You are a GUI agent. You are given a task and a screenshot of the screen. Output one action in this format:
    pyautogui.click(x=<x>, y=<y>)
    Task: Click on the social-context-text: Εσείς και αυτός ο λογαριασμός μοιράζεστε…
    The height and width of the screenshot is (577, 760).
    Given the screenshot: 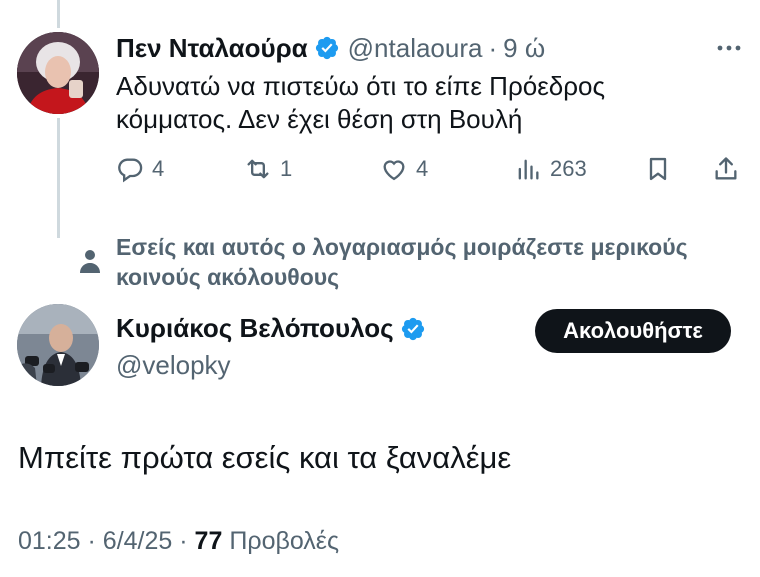 What is the action you would take?
    pyautogui.click(x=436, y=262)
    